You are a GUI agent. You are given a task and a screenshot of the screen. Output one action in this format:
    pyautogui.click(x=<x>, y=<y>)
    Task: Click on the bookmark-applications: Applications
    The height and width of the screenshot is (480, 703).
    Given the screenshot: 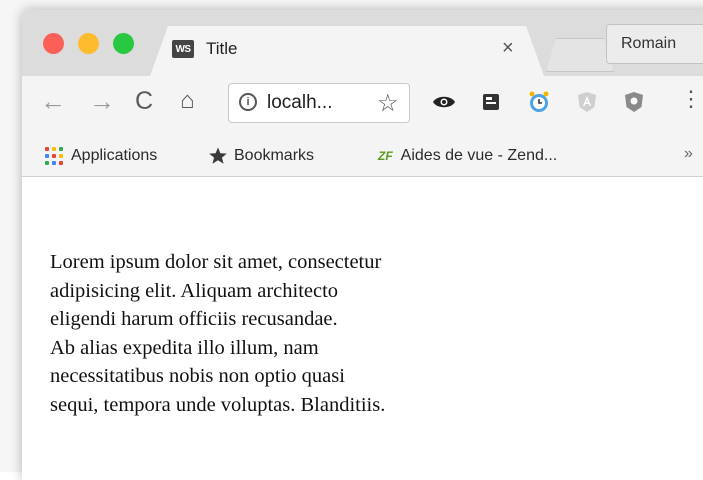 What is the action you would take?
    pyautogui.click(x=101, y=156)
    